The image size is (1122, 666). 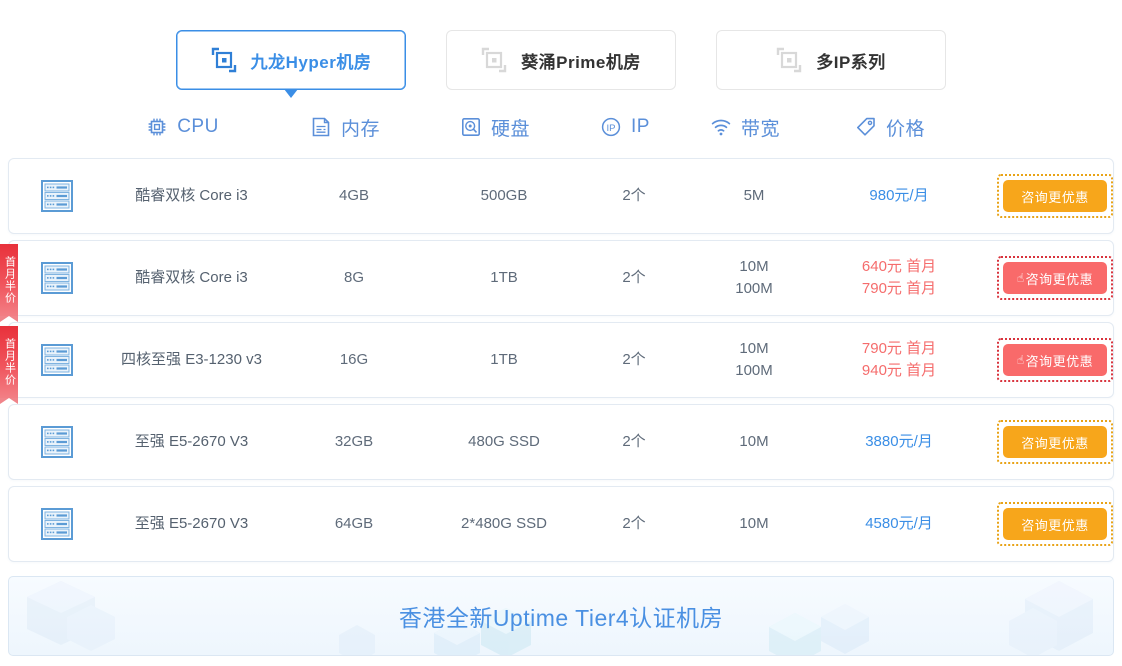 I want to click on price-value: 4580元/月, so click(x=899, y=523).